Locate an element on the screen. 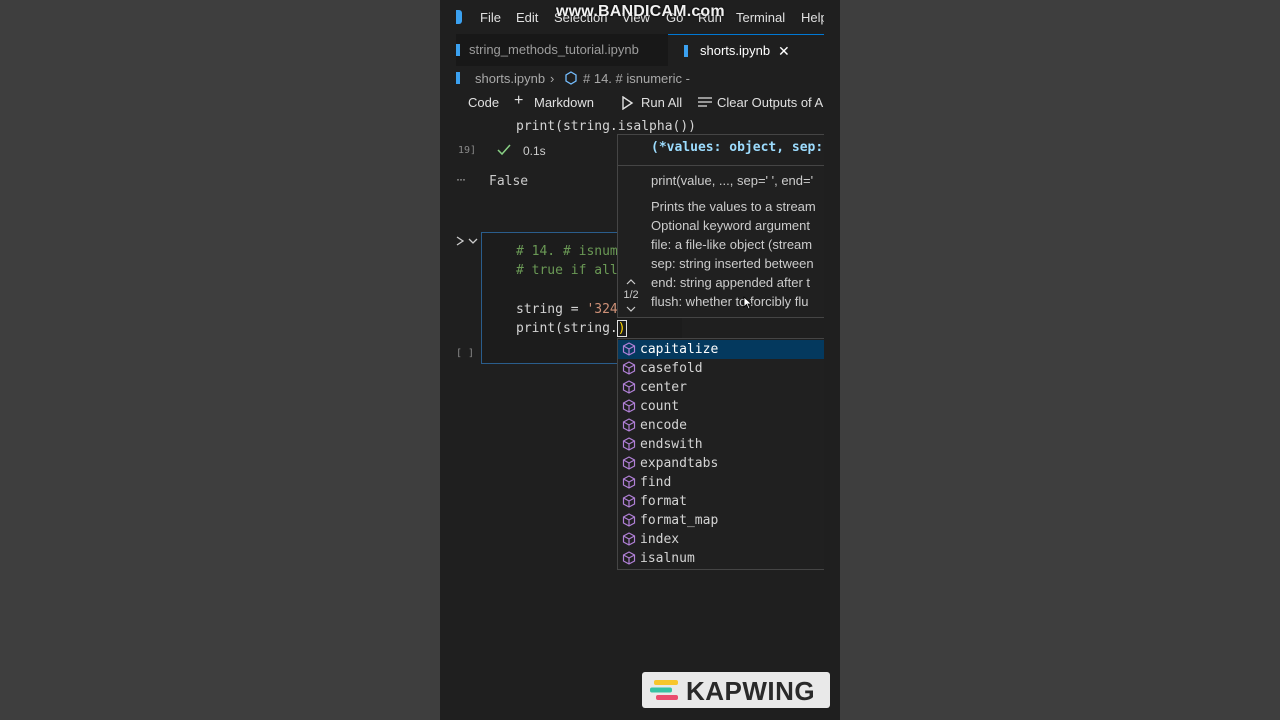 This screenshot has height=720, width=1280. overload-pager: 1/2 is located at coordinates (631, 295).